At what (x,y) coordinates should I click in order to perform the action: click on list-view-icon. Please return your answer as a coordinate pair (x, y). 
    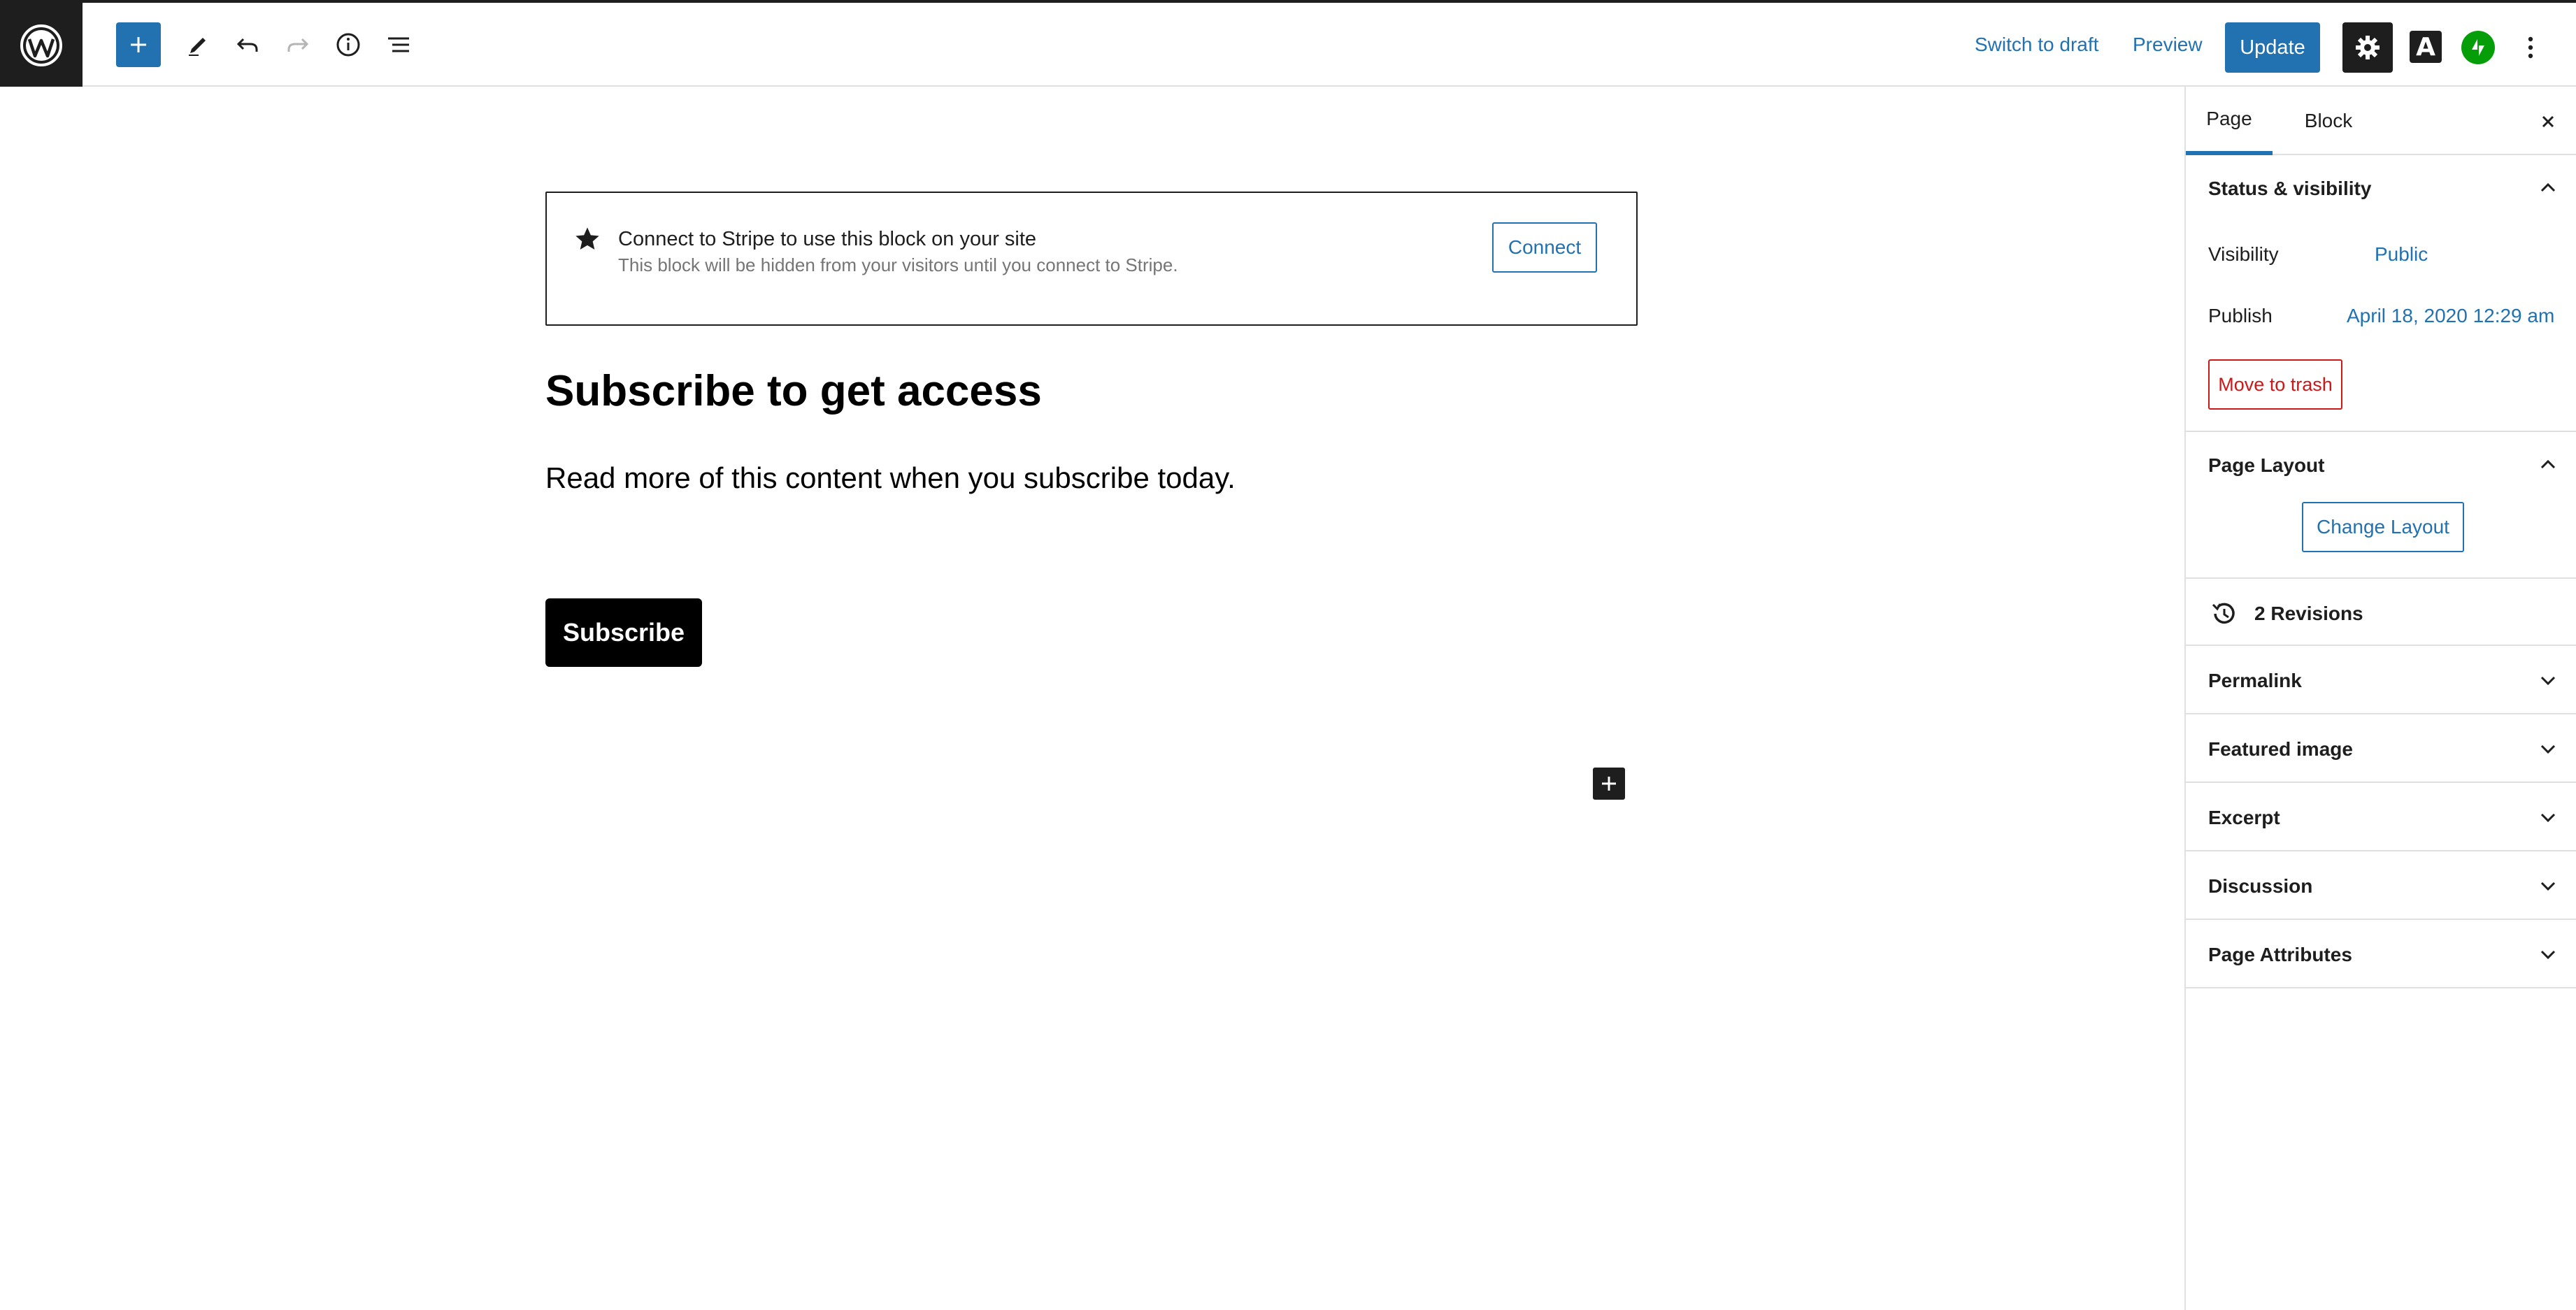
    Looking at the image, I should click on (398, 44).